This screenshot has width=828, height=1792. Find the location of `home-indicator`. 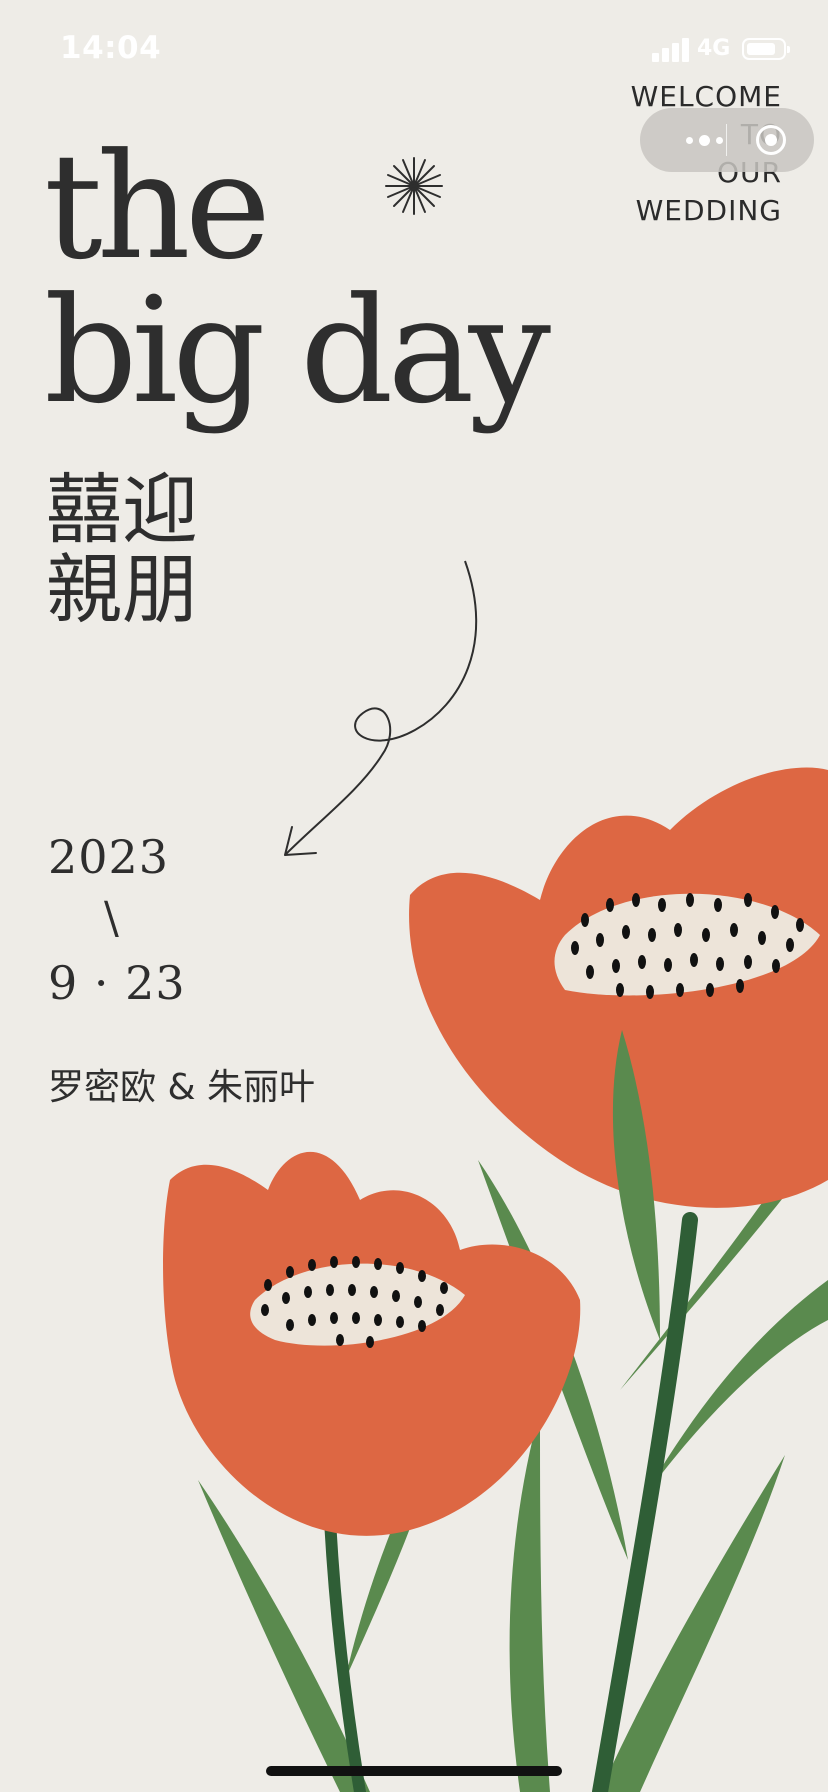

home-indicator is located at coordinates (414, 1771).